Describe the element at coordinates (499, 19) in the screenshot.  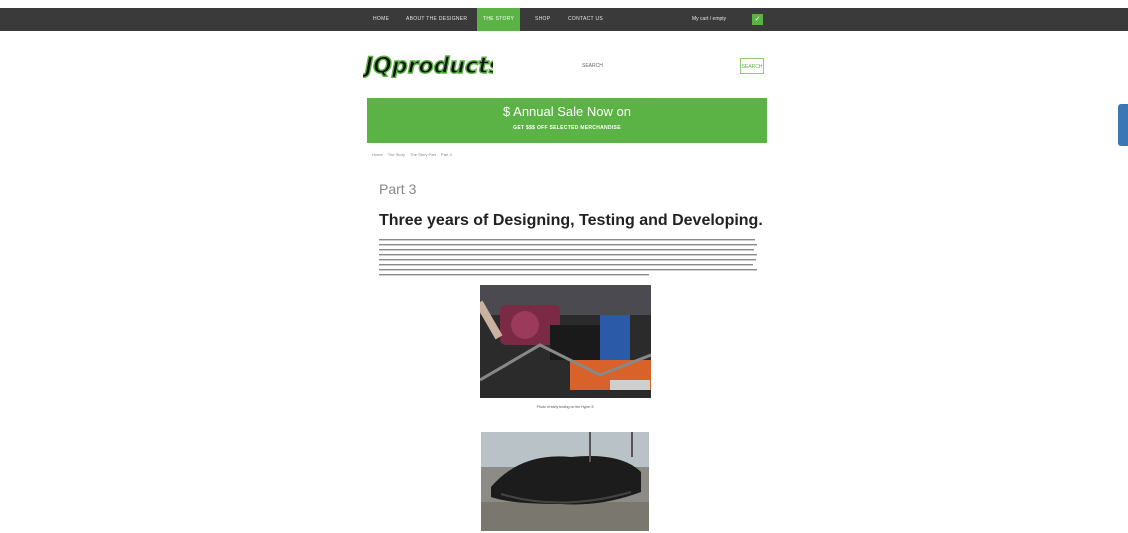
I see `nav-the-story: THE STORY` at that location.